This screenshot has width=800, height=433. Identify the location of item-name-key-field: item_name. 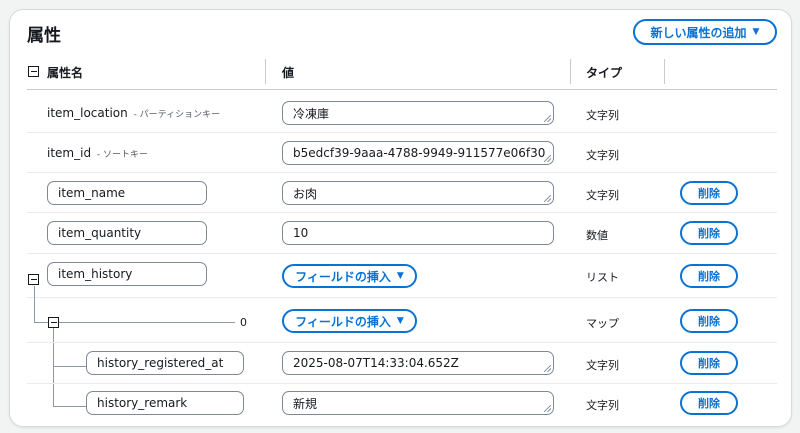
(127, 193).